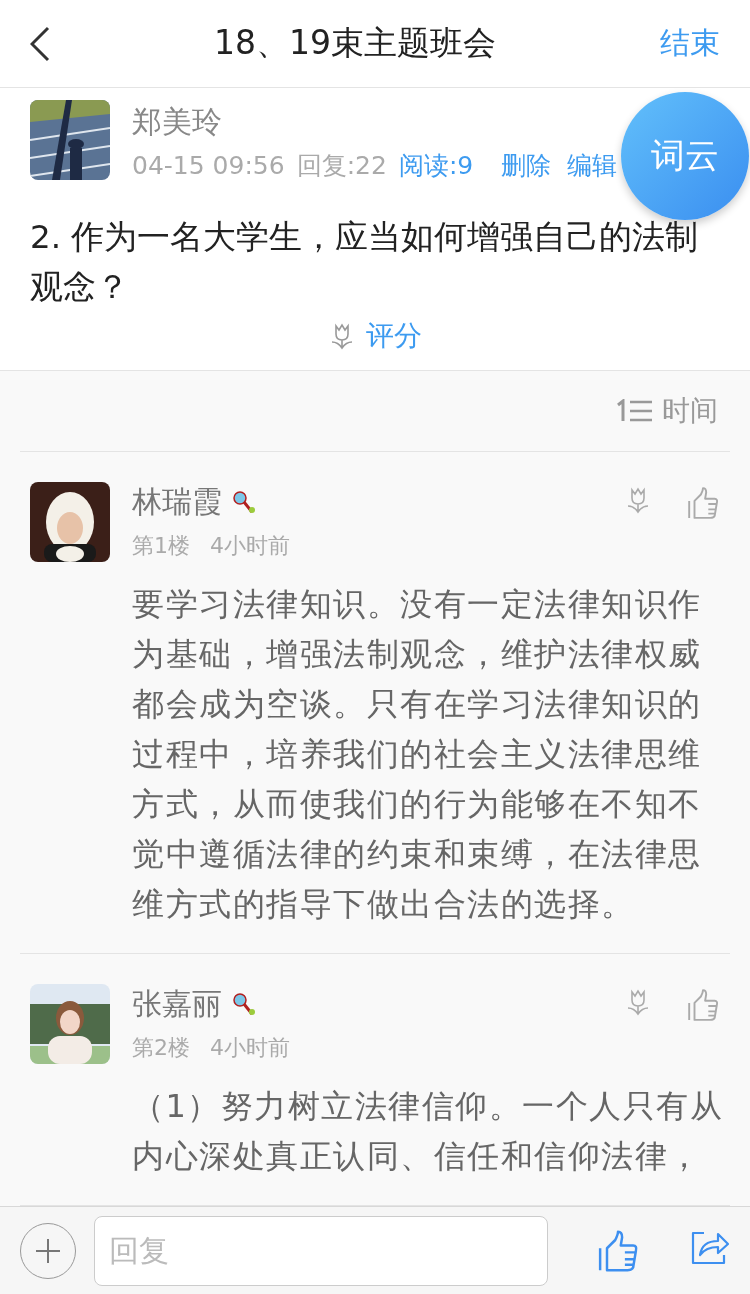 The width and height of the screenshot is (750, 1294). Describe the element at coordinates (161, 1048) in the screenshot. I see `floor-number: 第2楼` at that location.